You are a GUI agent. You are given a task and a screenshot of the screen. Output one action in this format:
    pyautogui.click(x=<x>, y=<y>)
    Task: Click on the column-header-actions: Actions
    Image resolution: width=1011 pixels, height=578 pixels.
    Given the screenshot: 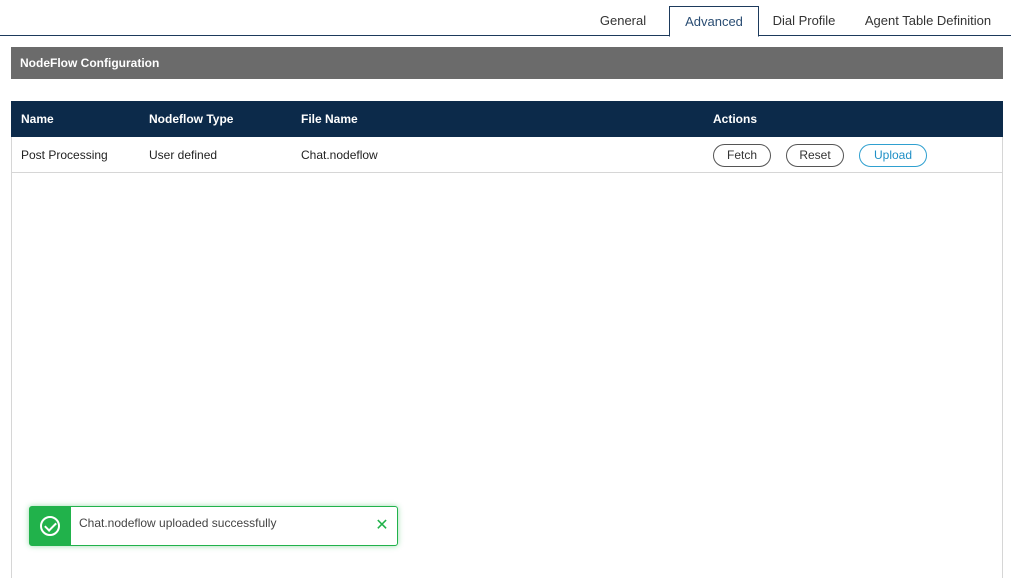 What is the action you would take?
    pyautogui.click(x=735, y=119)
    